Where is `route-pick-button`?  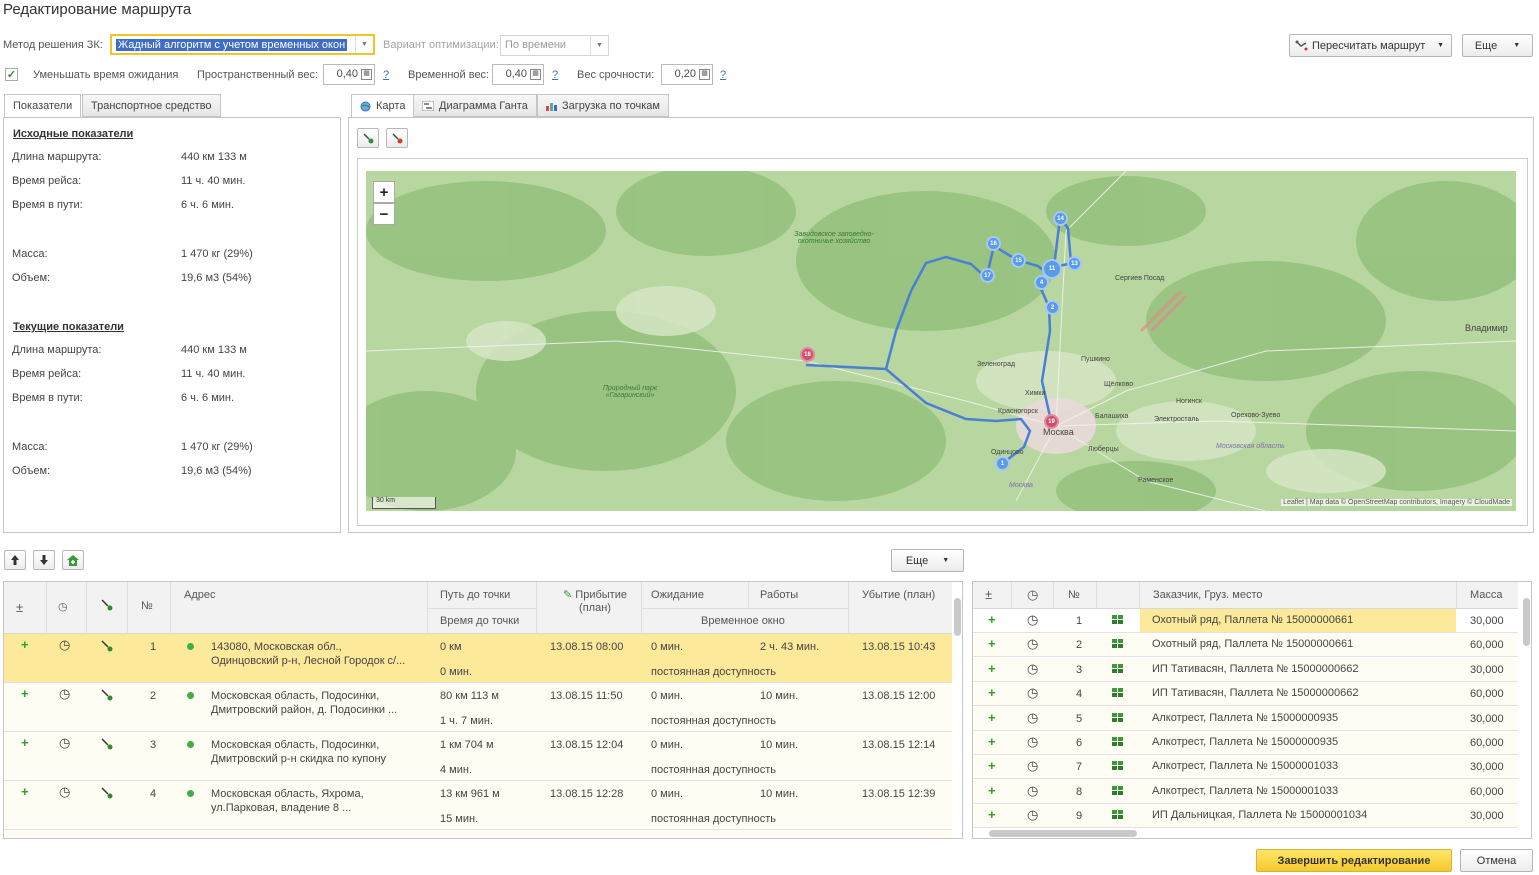
route-pick-button is located at coordinates (368, 138).